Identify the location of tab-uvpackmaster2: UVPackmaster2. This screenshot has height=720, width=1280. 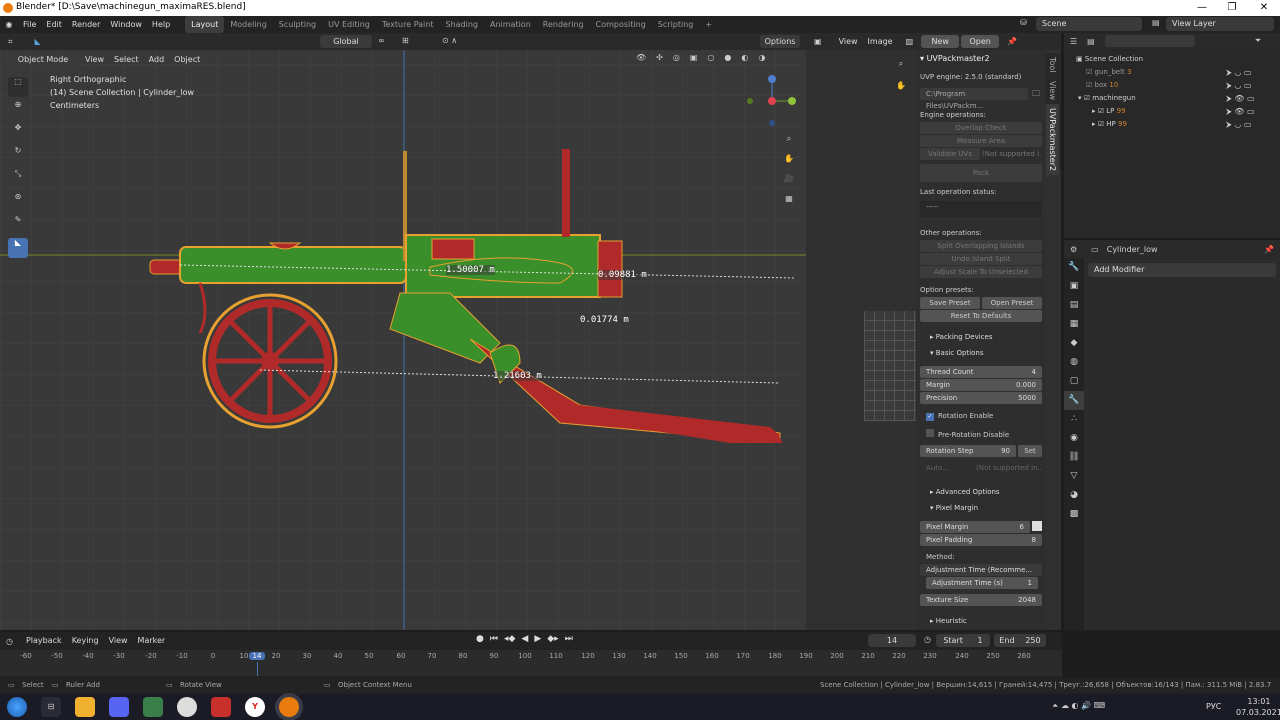
(1052, 139).